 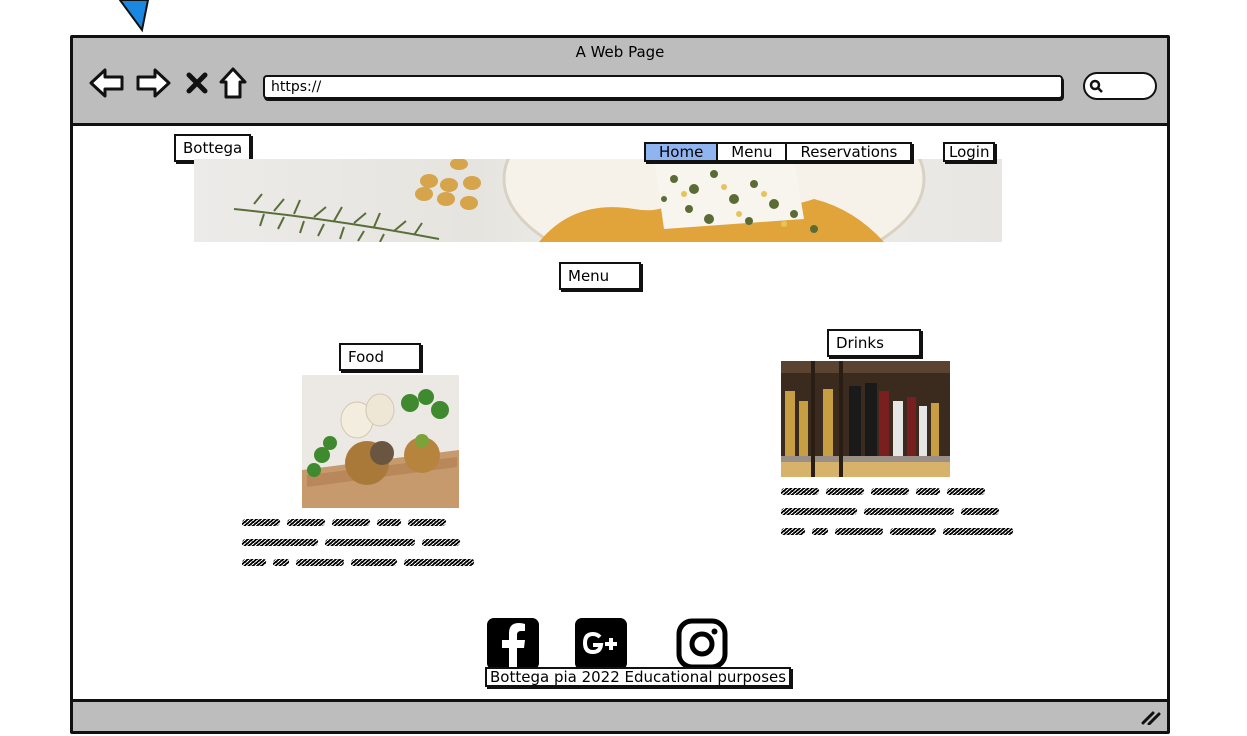 I want to click on login-button: Login, so click(x=969, y=152).